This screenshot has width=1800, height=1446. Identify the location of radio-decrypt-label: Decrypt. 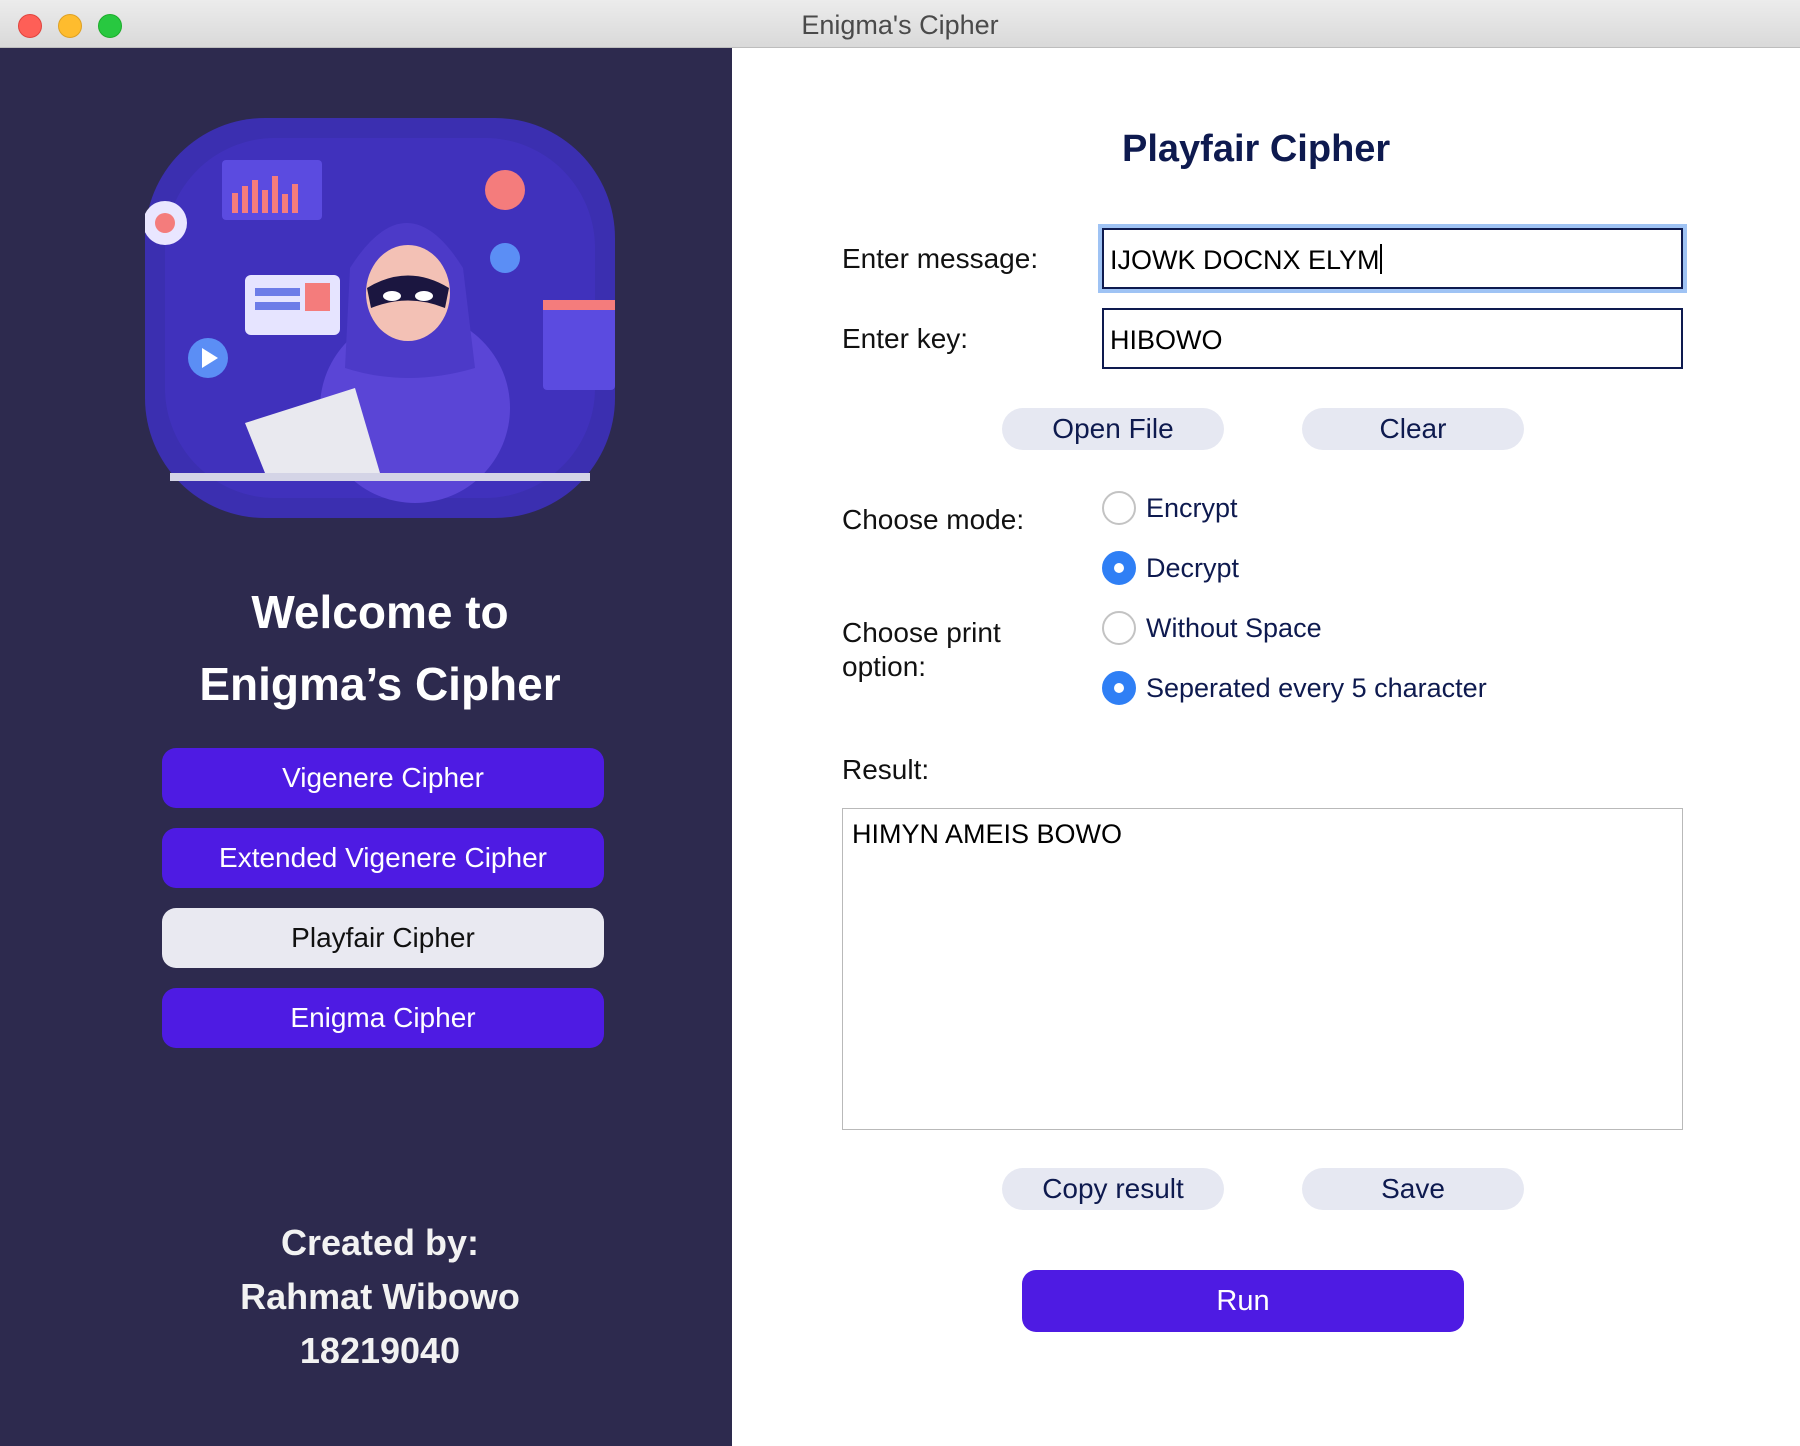
(1193, 568).